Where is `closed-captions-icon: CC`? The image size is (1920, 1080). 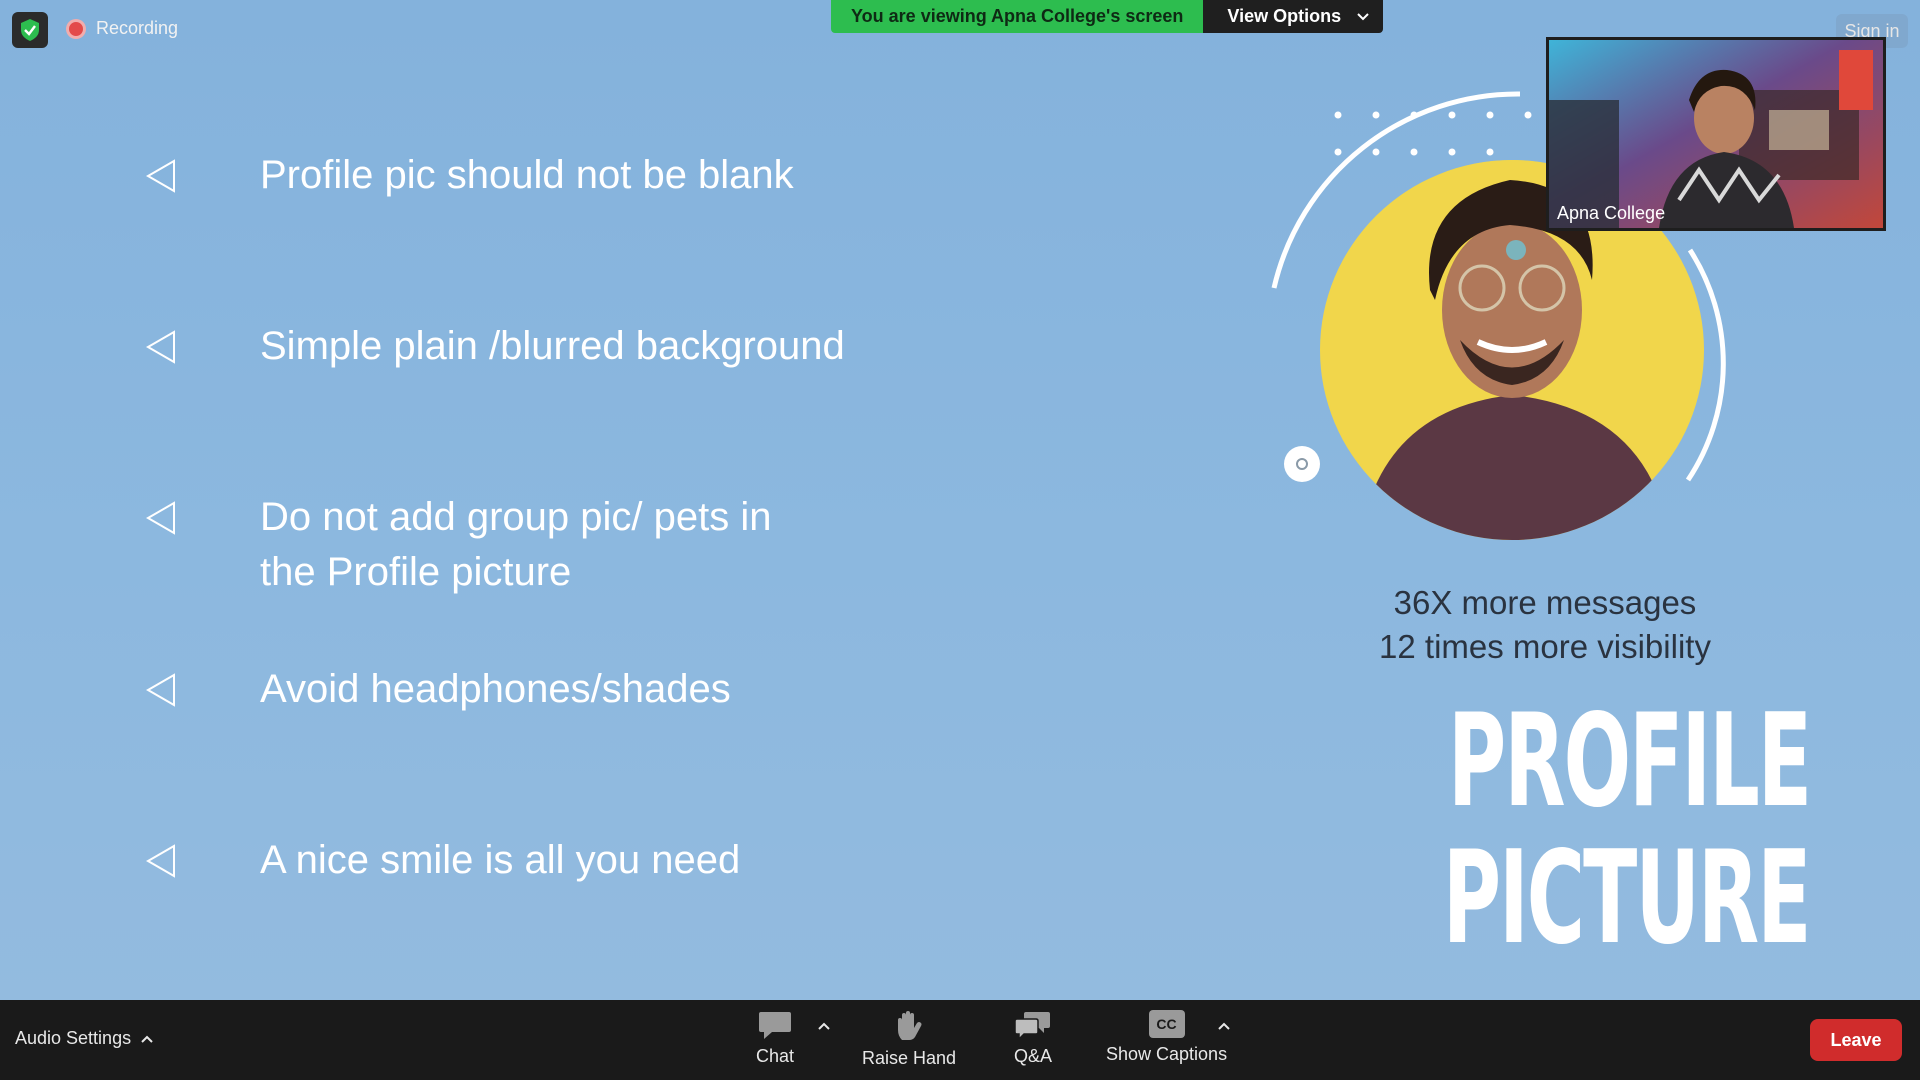 closed-captions-icon: CC is located at coordinates (1166, 1024).